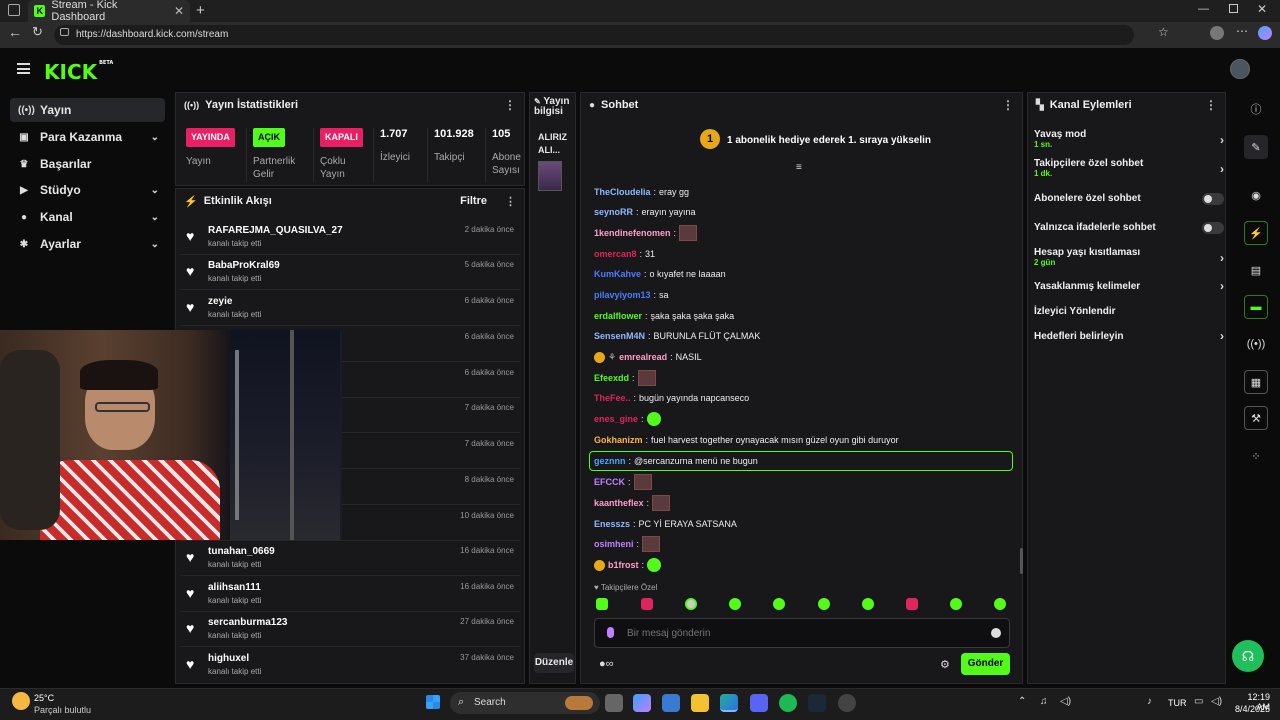 The image size is (1280, 720). Describe the element at coordinates (87, 137) in the screenshot. I see `sidebar-item-para-kazanma: ▣ Para Kazanma ⌄` at that location.